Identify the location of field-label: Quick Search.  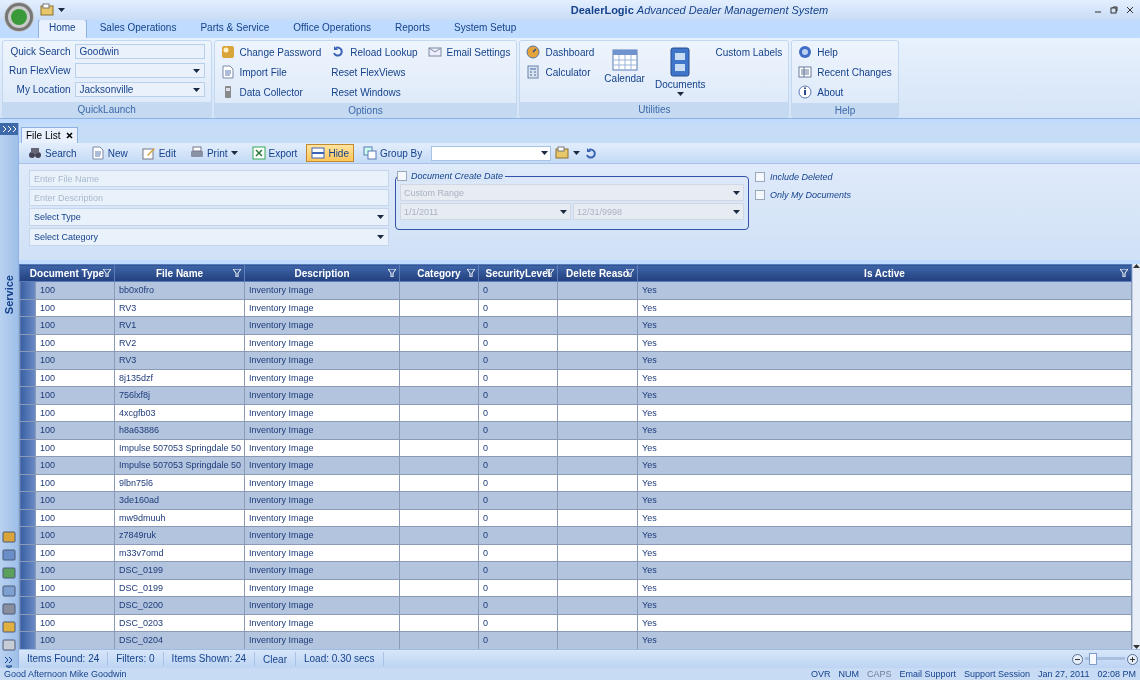
(40, 51).